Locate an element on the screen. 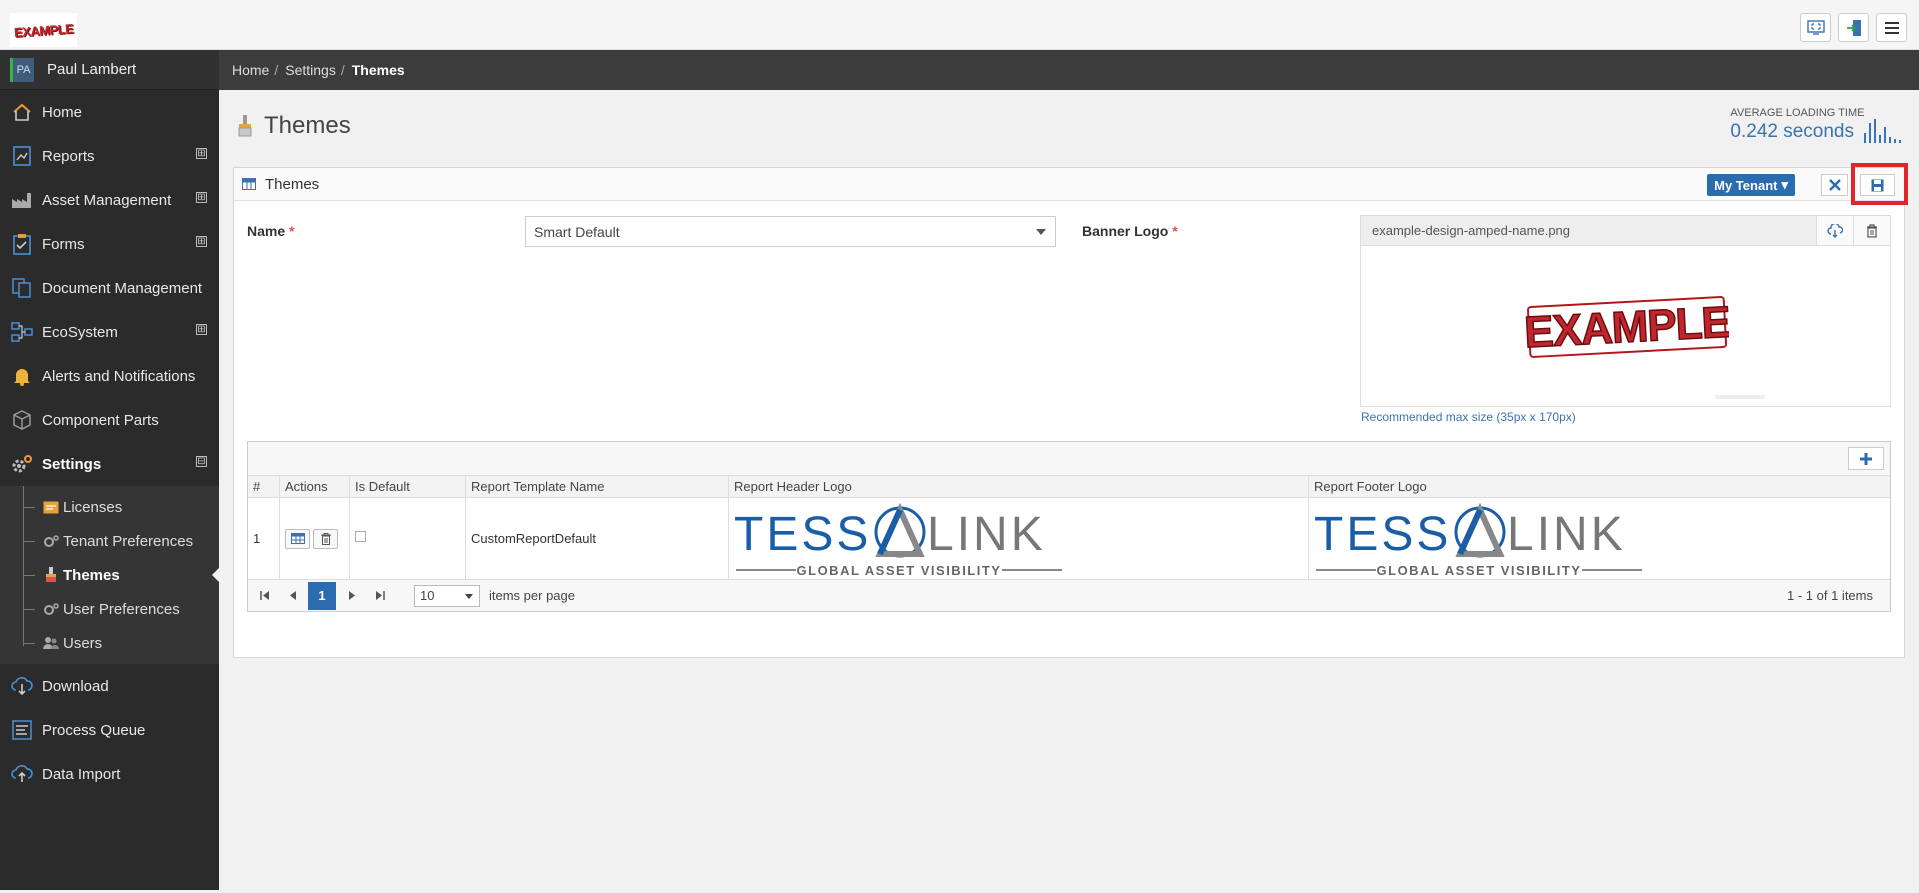 The width and height of the screenshot is (1919, 893). cloud-download-icon is located at coordinates (1835, 230).